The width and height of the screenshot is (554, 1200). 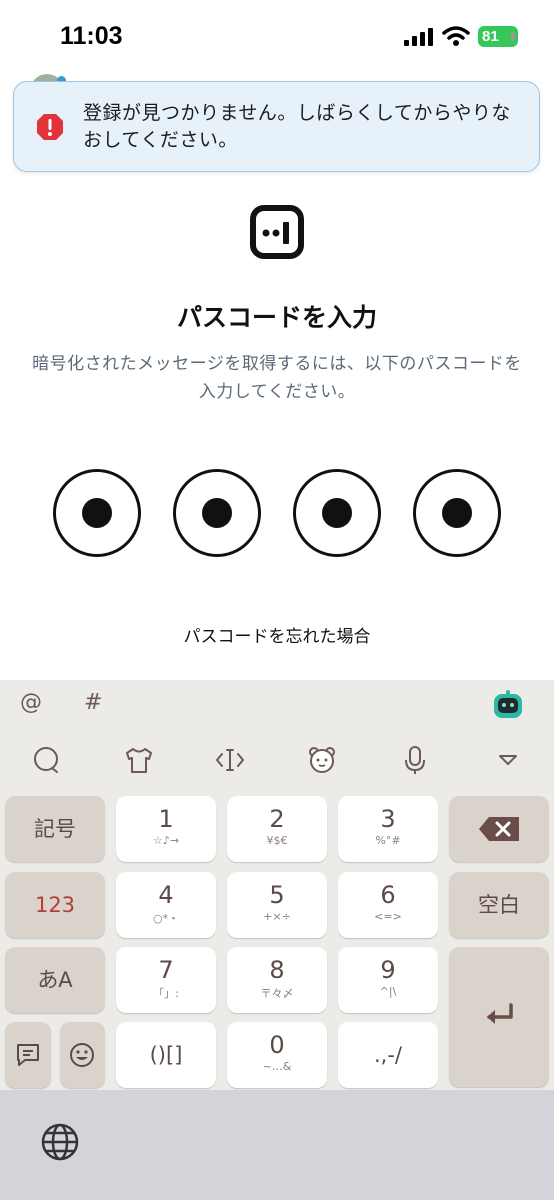 I want to click on key-3: 3 %°#, so click(x=388, y=829).